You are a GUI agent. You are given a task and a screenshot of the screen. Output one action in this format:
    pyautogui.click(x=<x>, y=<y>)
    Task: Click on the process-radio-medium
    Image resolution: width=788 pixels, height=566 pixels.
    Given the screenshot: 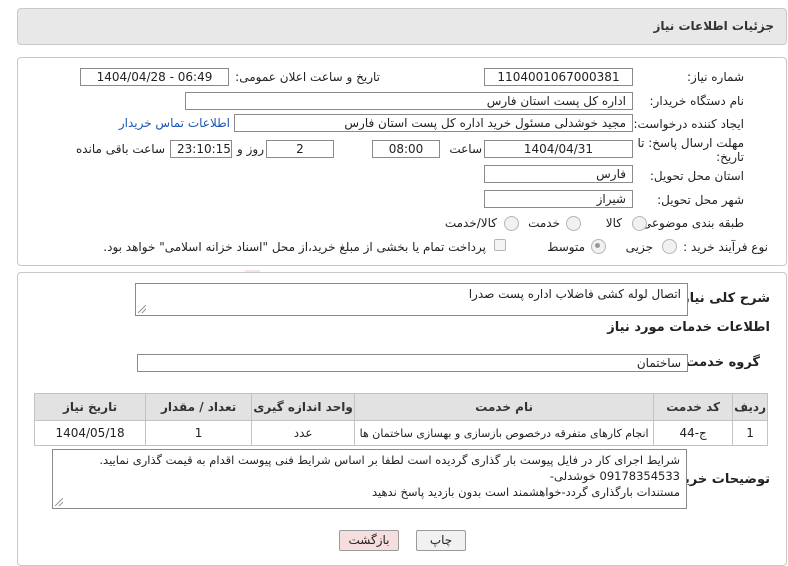 What is the action you would take?
    pyautogui.click(x=598, y=246)
    